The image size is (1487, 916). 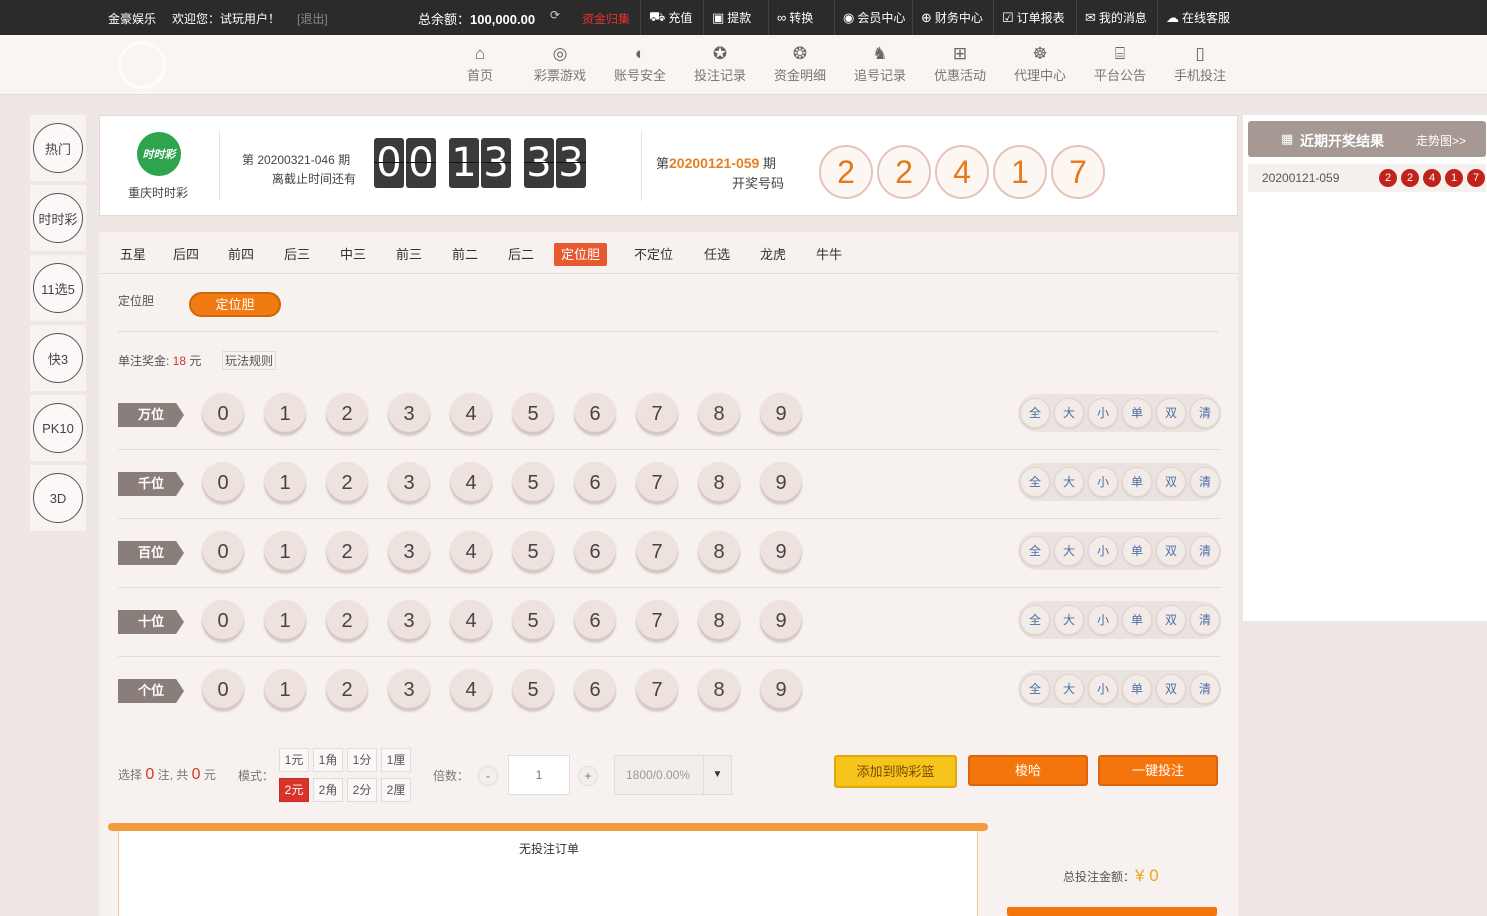 I want to click on nav-item-home: ⌂ 首页, so click(x=480, y=63).